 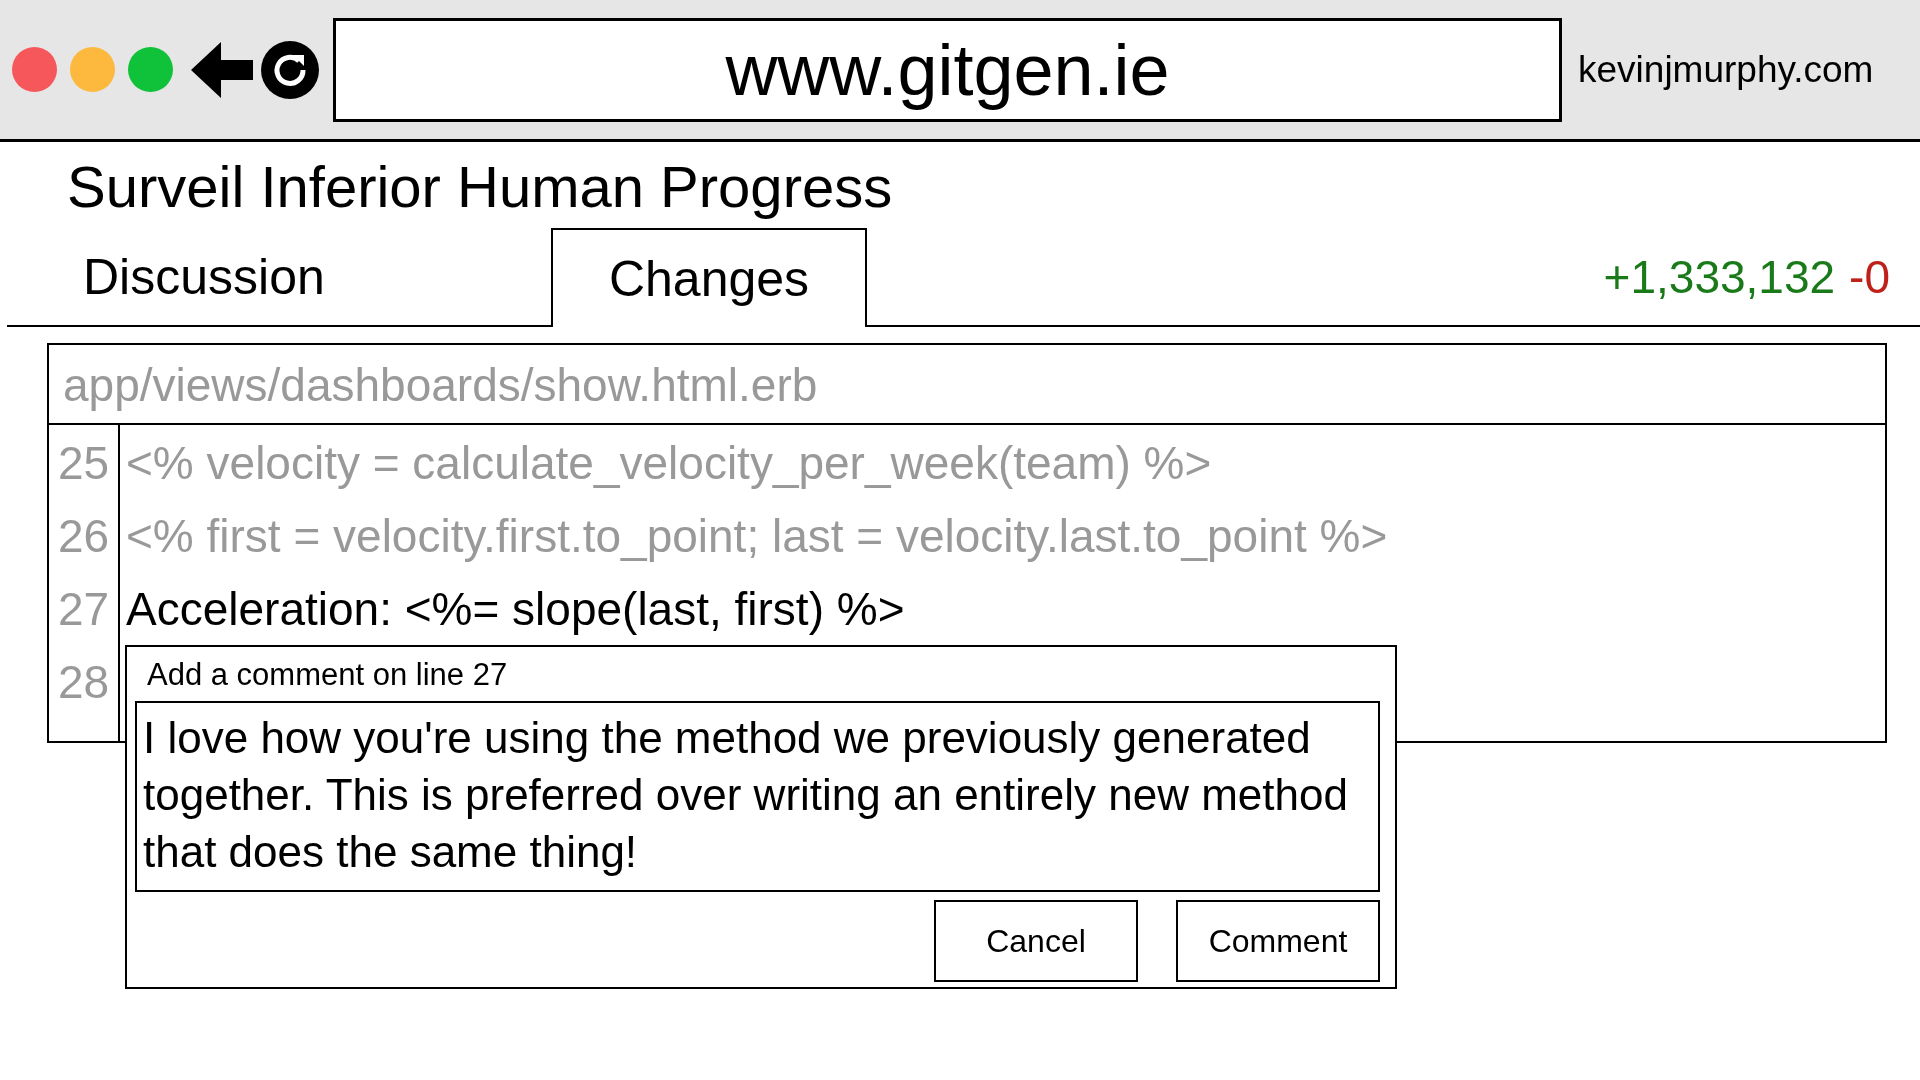 I want to click on cancel-button: Cancel, so click(x=1036, y=941).